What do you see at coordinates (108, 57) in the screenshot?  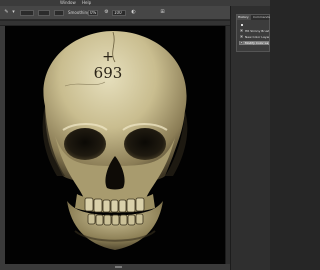 I see `engraved-cross: +` at bounding box center [108, 57].